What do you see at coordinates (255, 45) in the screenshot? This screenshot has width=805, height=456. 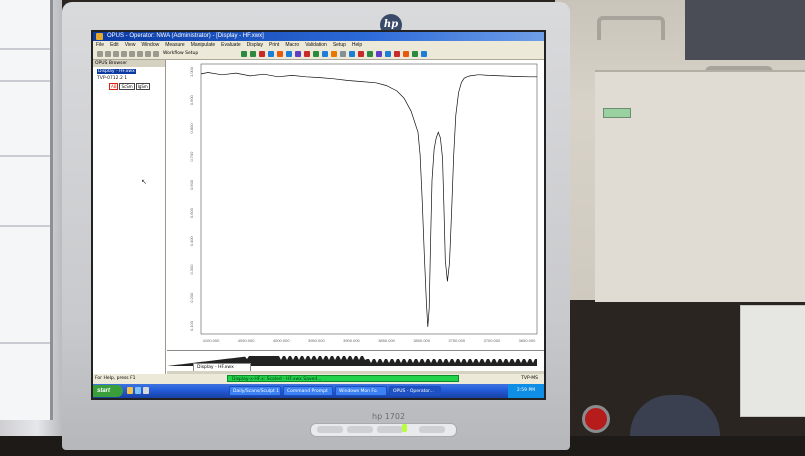 I see `menu-item-display: Display` at bounding box center [255, 45].